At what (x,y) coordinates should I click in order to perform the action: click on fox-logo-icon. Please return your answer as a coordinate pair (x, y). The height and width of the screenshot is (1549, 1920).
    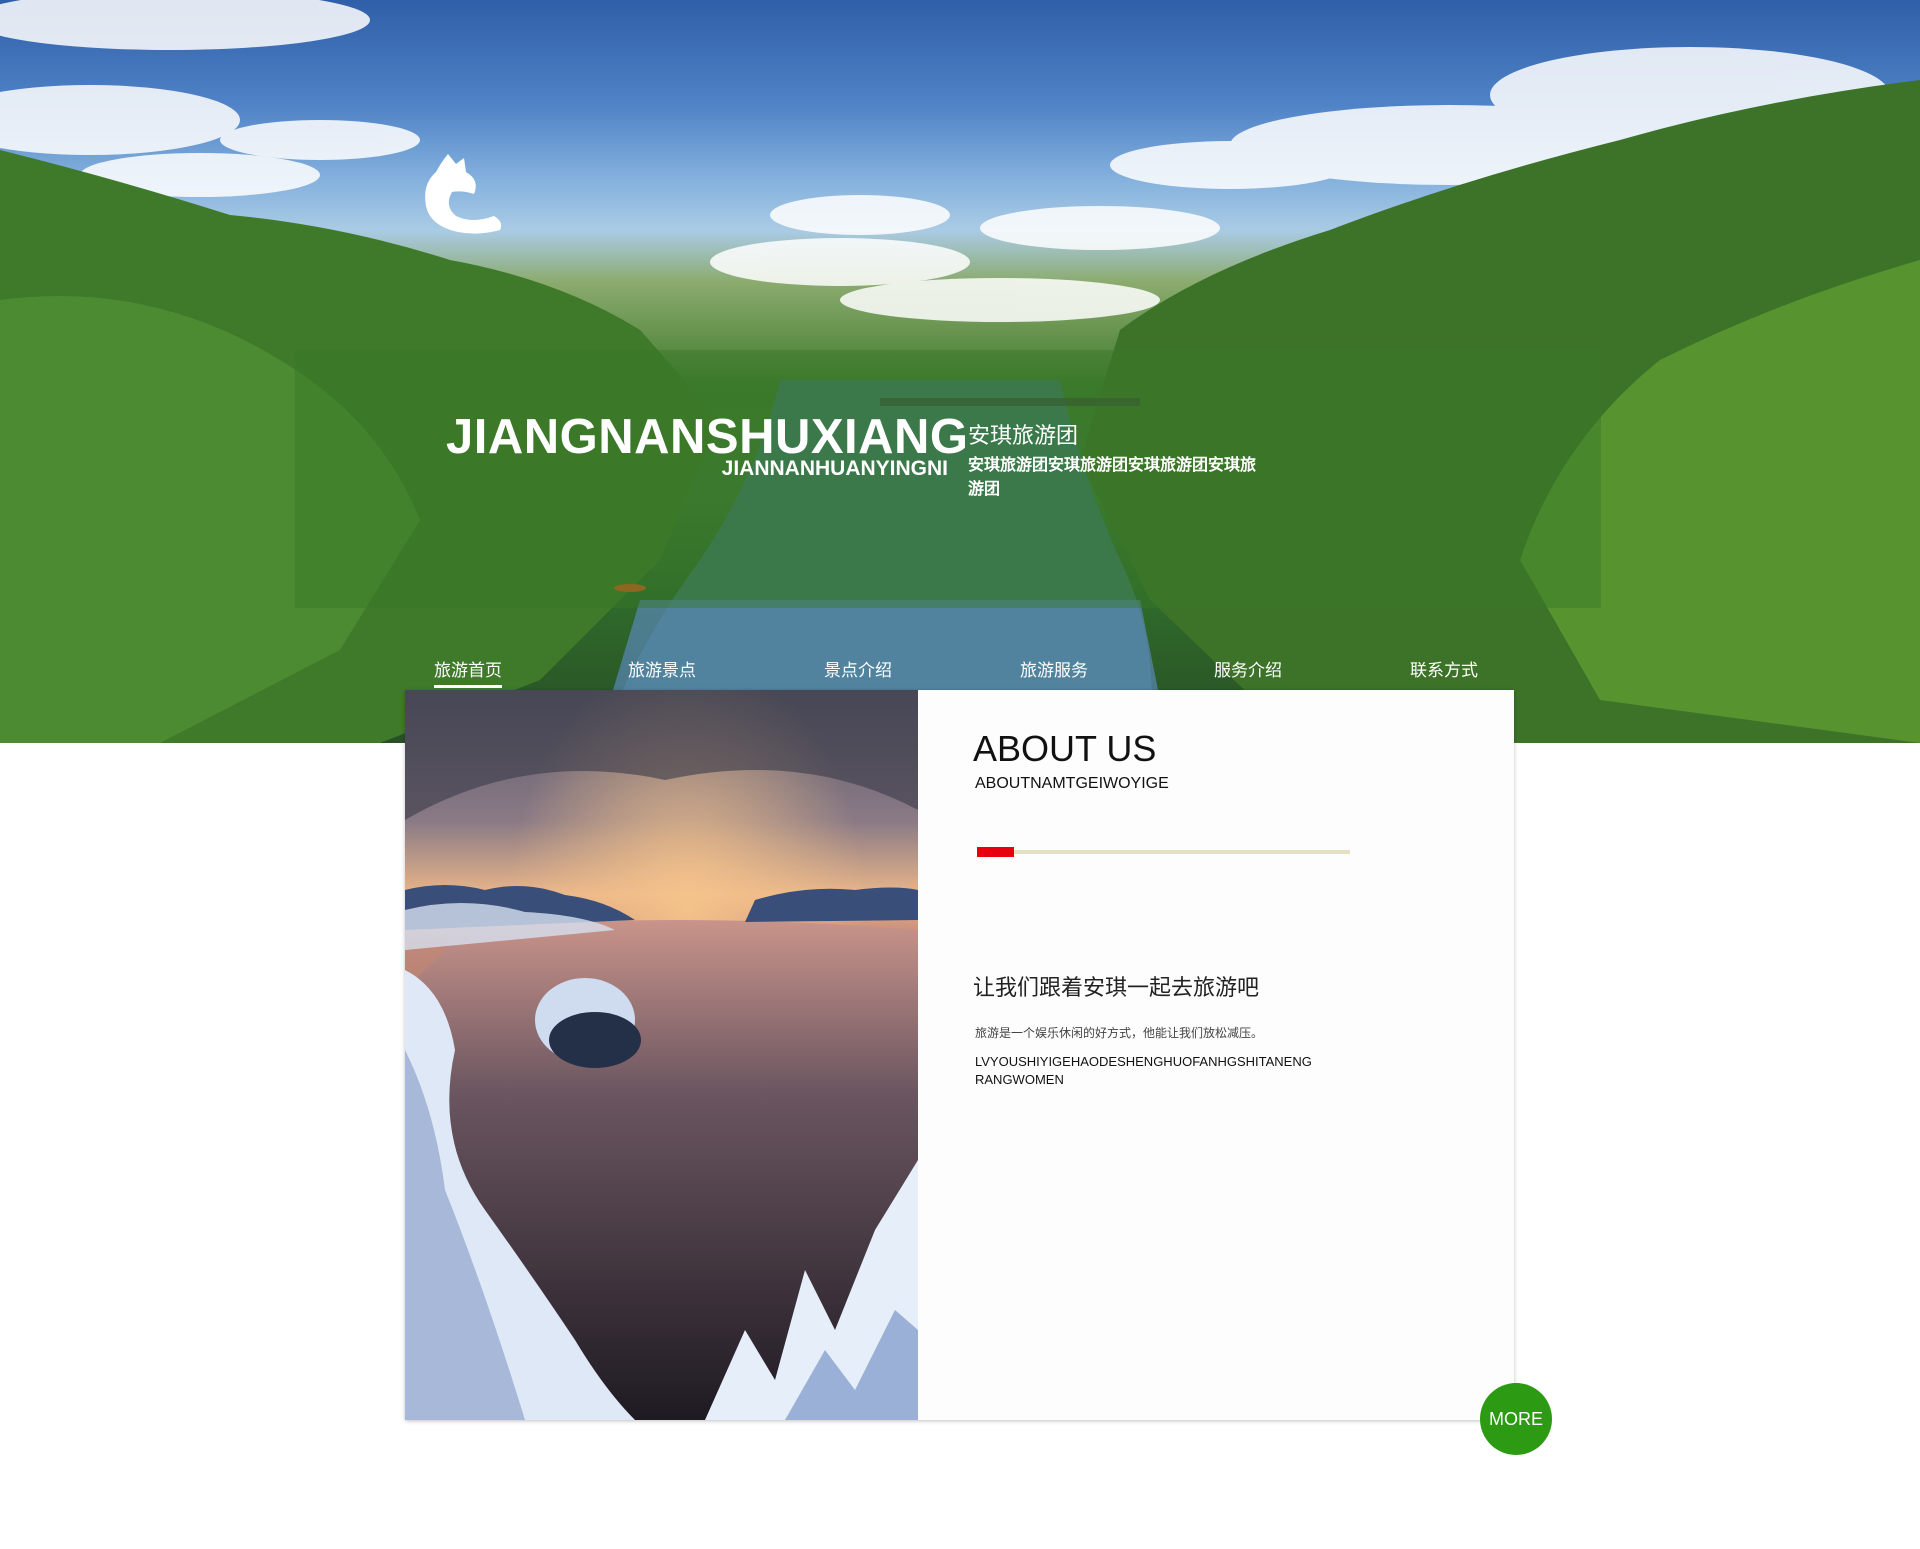
    Looking at the image, I should click on (455, 195).